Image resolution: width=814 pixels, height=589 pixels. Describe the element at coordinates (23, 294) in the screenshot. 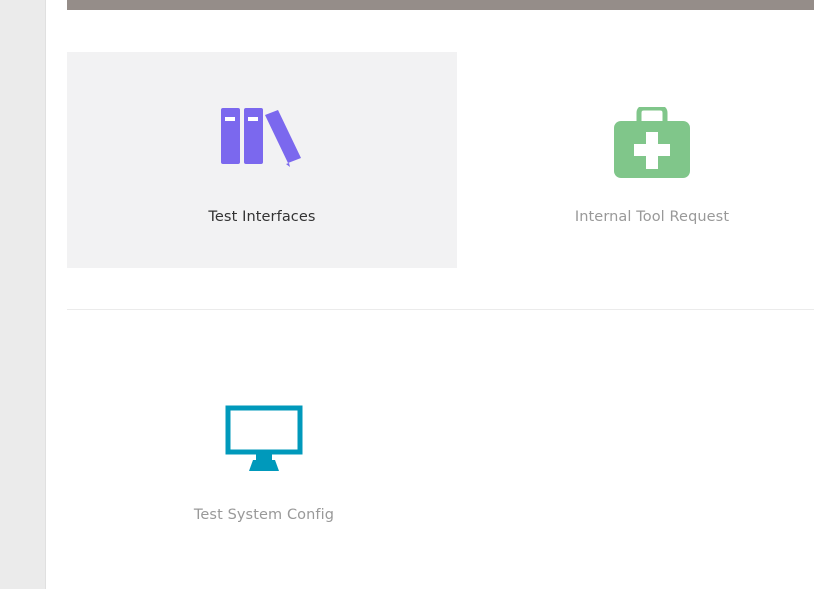

I see `left-rail` at that location.